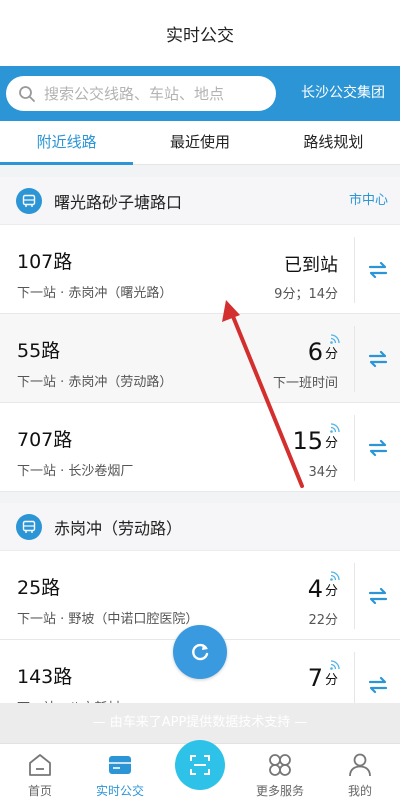  I want to click on scan-icon, so click(200, 765).